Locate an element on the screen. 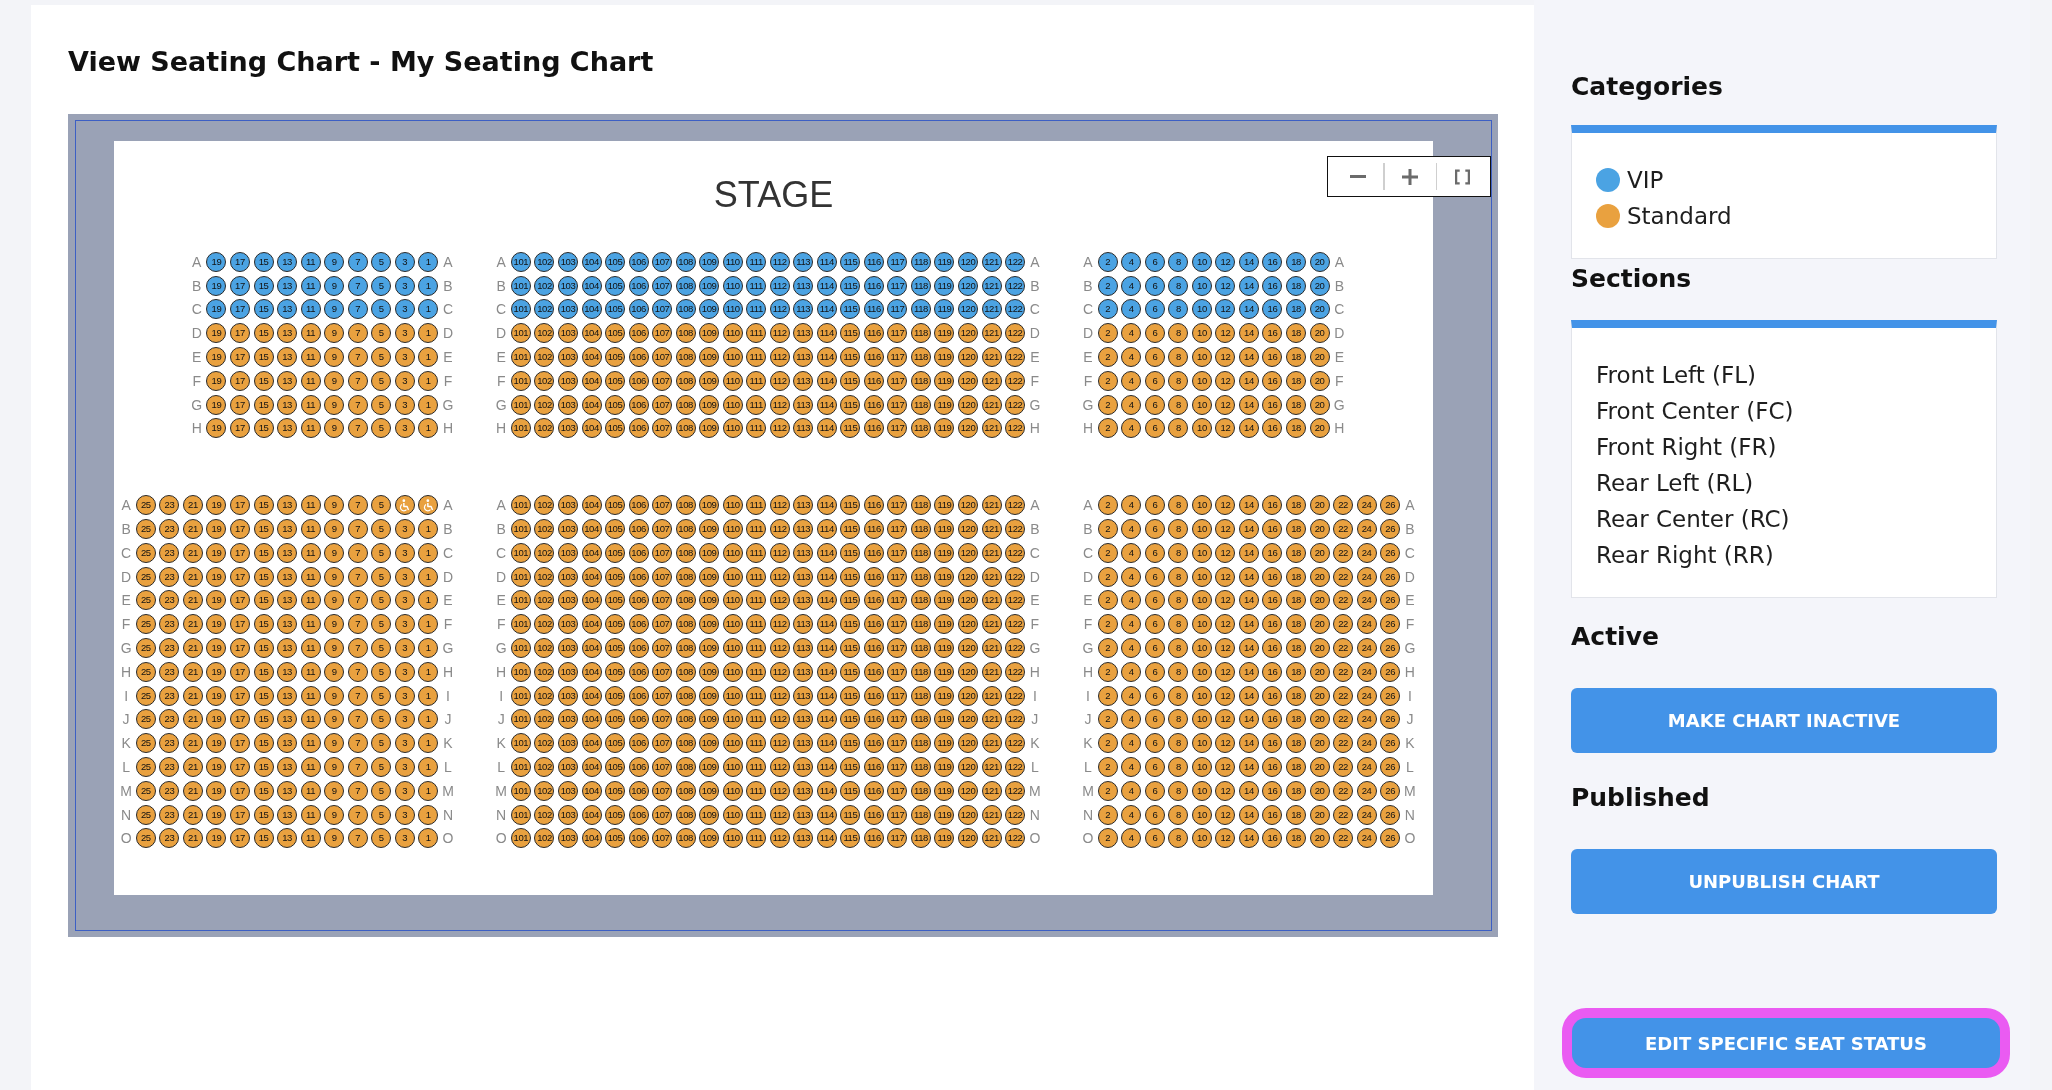 The height and width of the screenshot is (1090, 2052). seat: 13 is located at coordinates (287, 719).